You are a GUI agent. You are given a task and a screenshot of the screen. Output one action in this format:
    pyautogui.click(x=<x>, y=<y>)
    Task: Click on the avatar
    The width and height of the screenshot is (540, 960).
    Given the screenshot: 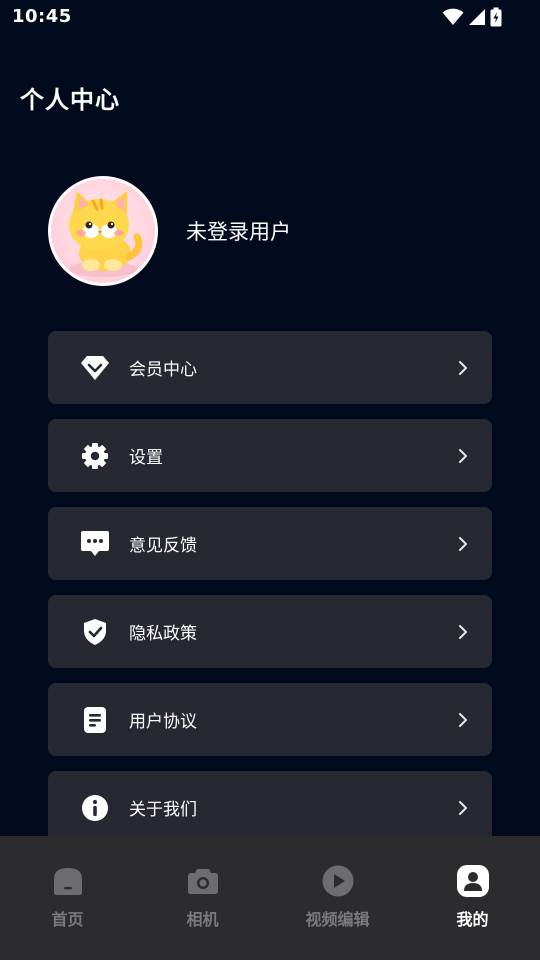 What is the action you would take?
    pyautogui.click(x=103, y=231)
    